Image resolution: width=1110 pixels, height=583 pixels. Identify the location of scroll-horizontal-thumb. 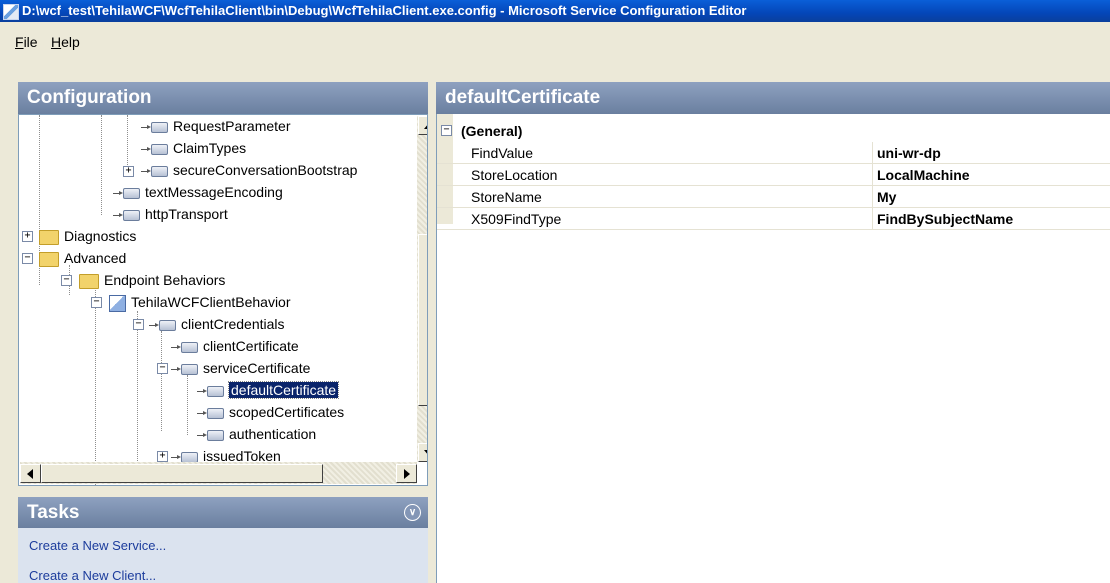
(182, 473).